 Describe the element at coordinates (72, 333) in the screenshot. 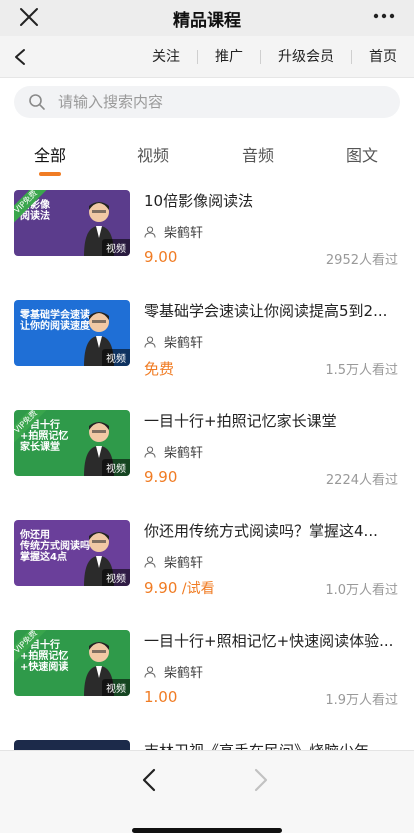

I see `course-thumbnail: 零基础学会速读 让你的阅读速度 视频` at that location.